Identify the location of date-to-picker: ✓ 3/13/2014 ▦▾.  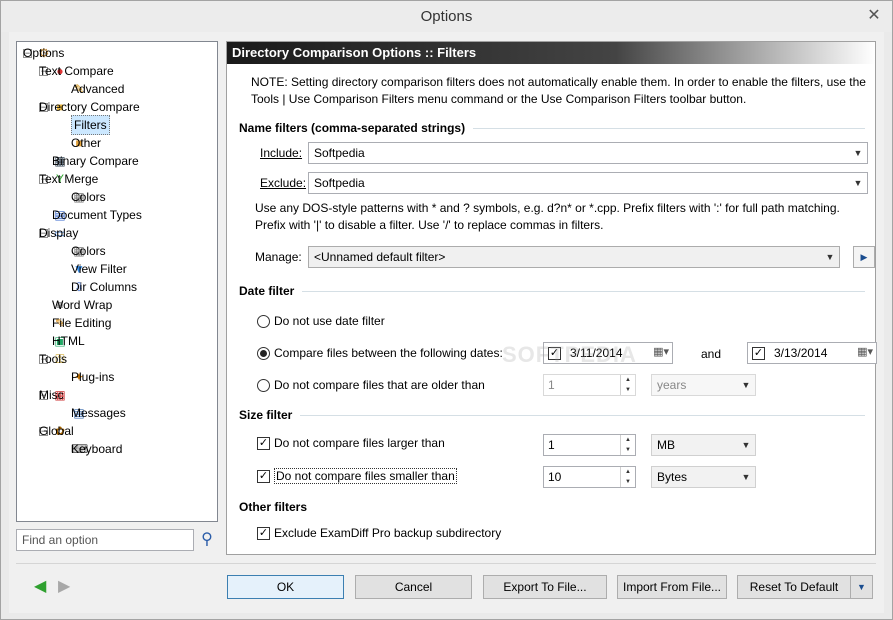
(812, 353).